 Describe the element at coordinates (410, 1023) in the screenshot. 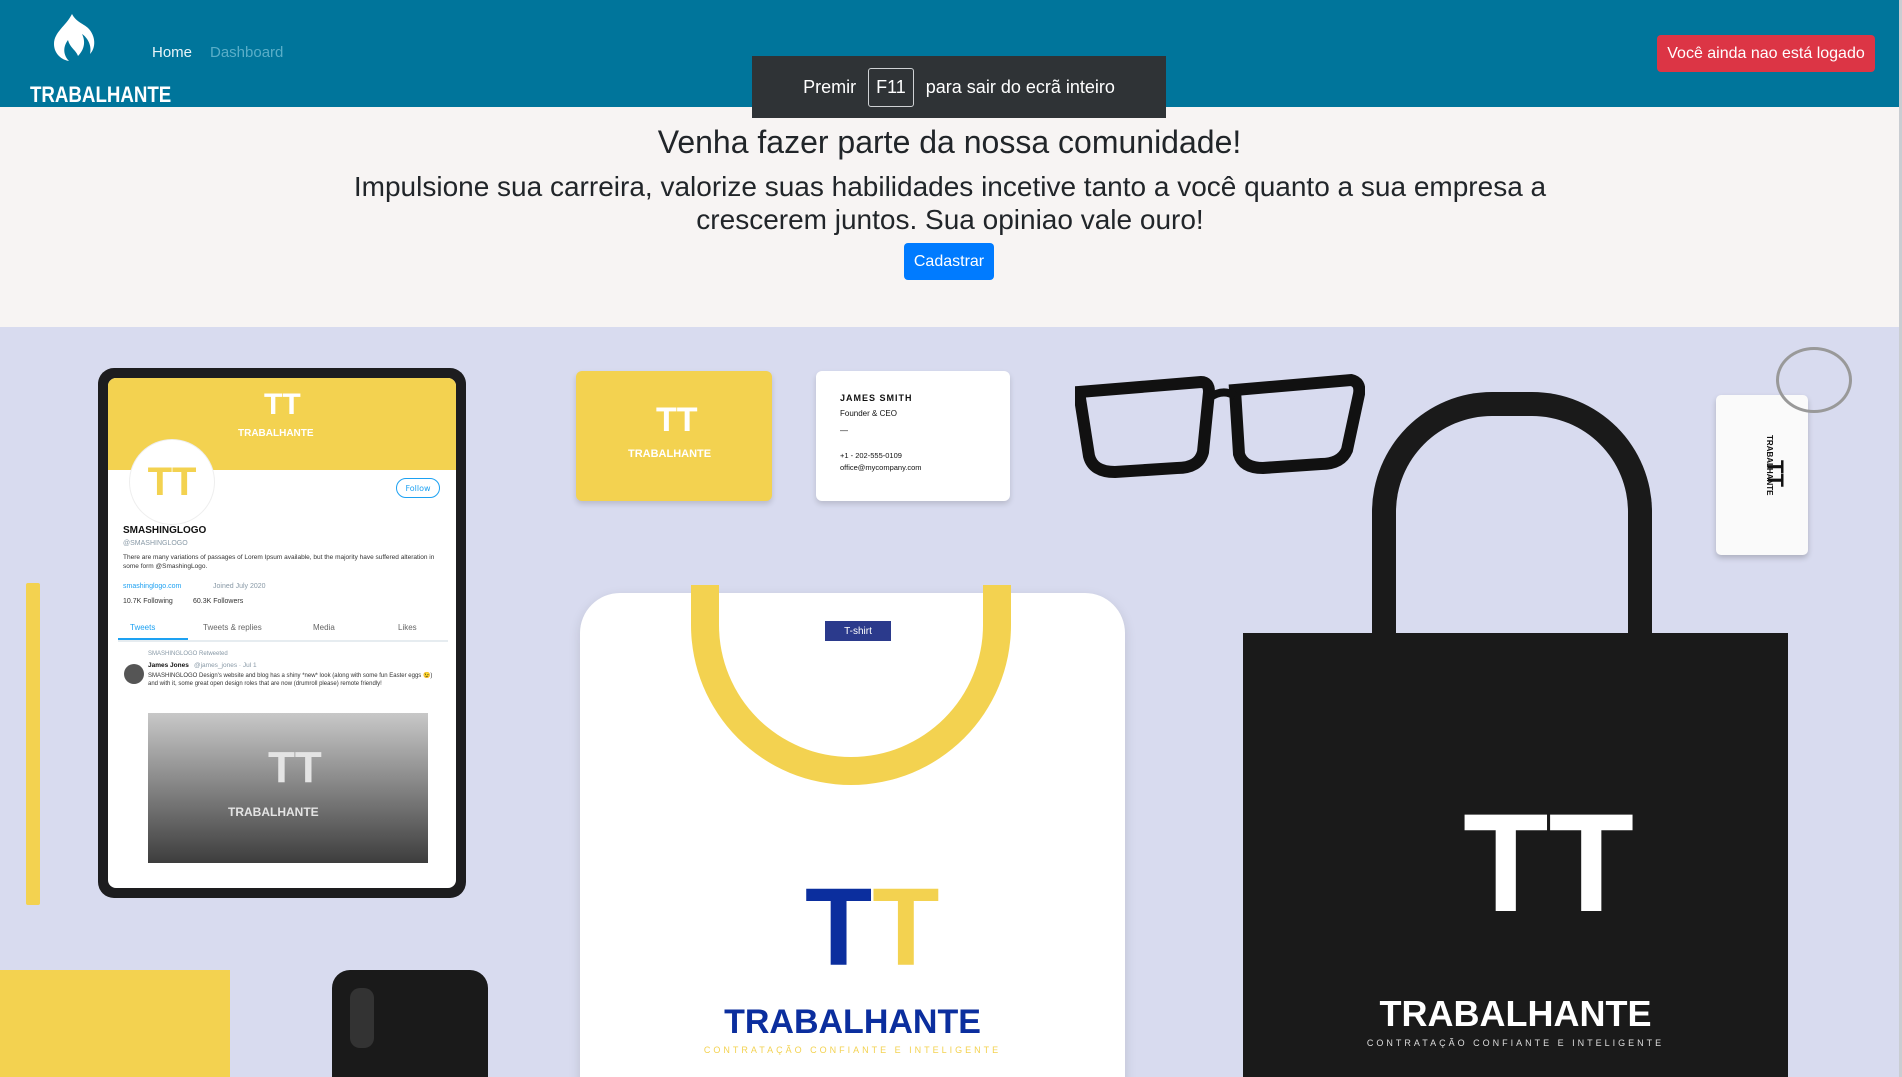

I see `phone-mockup` at that location.